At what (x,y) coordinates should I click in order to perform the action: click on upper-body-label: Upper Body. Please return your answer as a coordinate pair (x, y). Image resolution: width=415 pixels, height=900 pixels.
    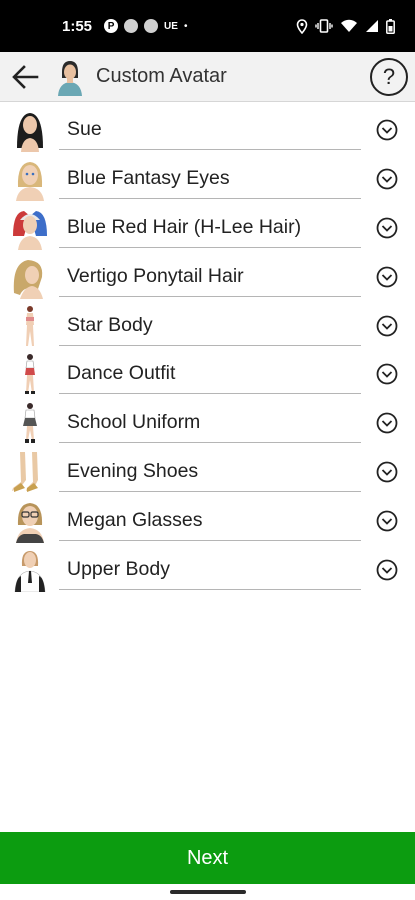
    Looking at the image, I should click on (118, 569).